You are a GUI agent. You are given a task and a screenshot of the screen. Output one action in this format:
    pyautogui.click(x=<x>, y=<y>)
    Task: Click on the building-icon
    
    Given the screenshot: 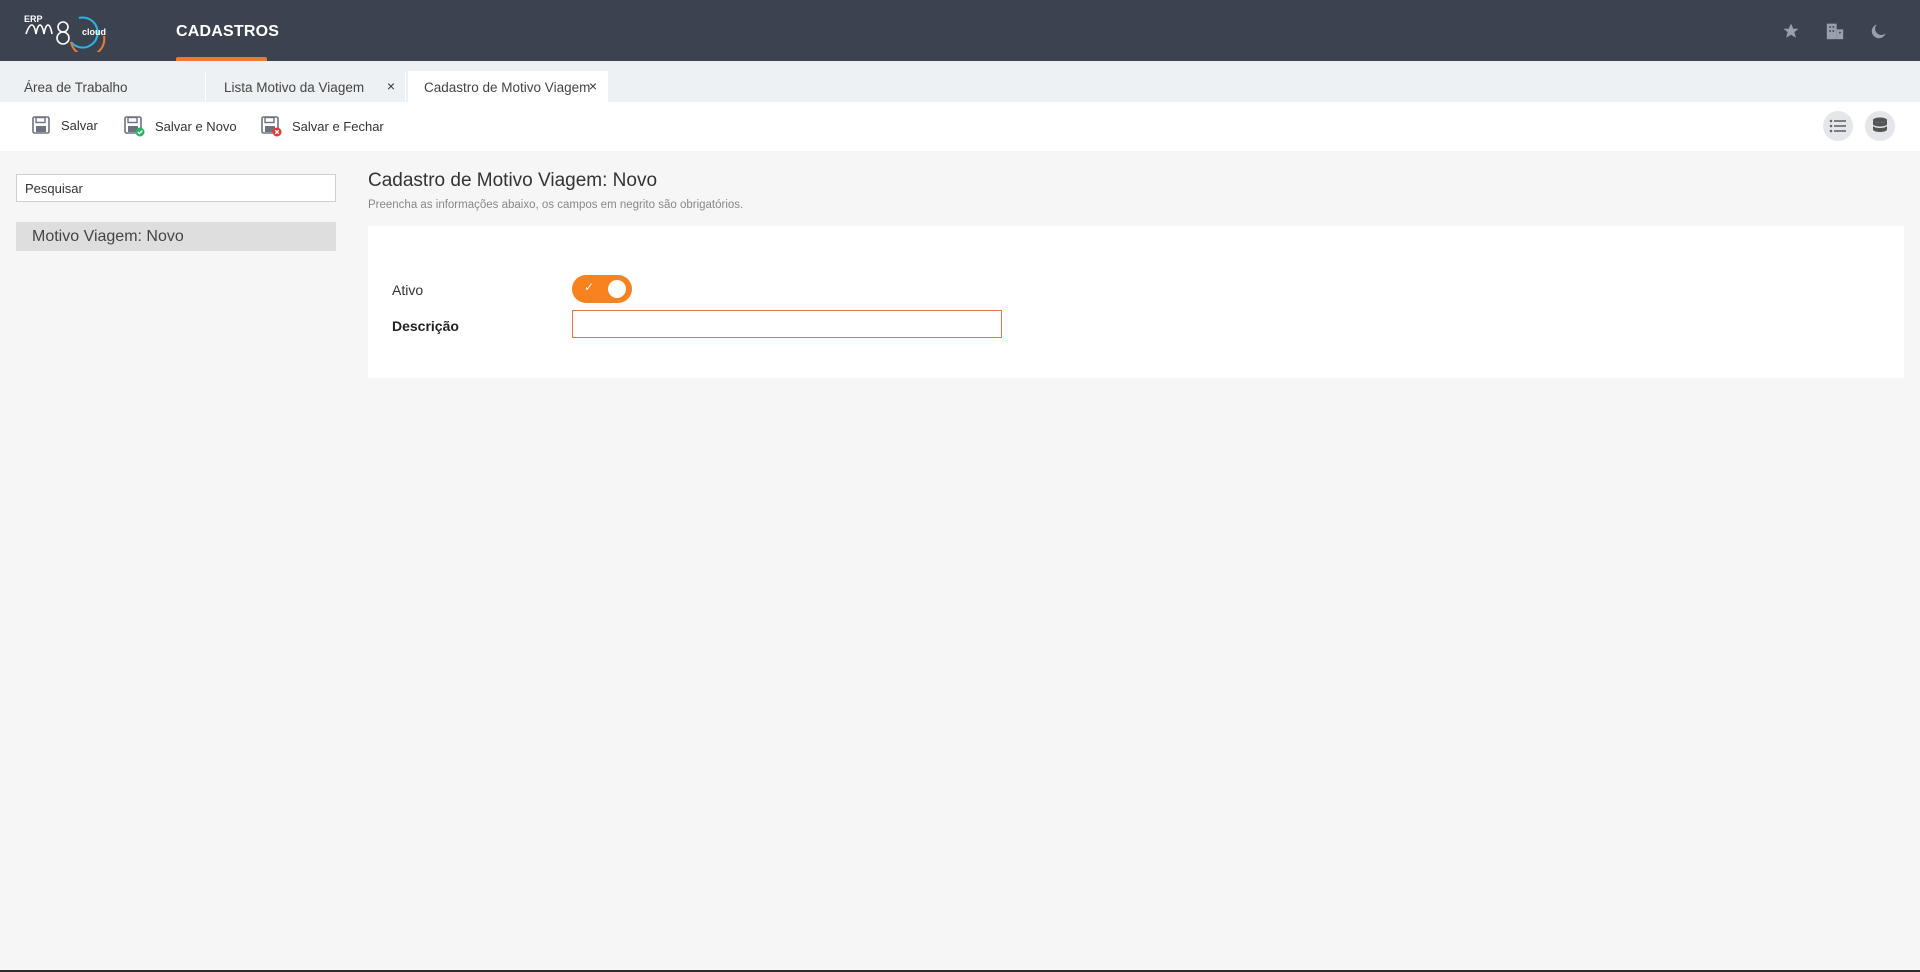 What is the action you would take?
    pyautogui.click(x=1835, y=31)
    